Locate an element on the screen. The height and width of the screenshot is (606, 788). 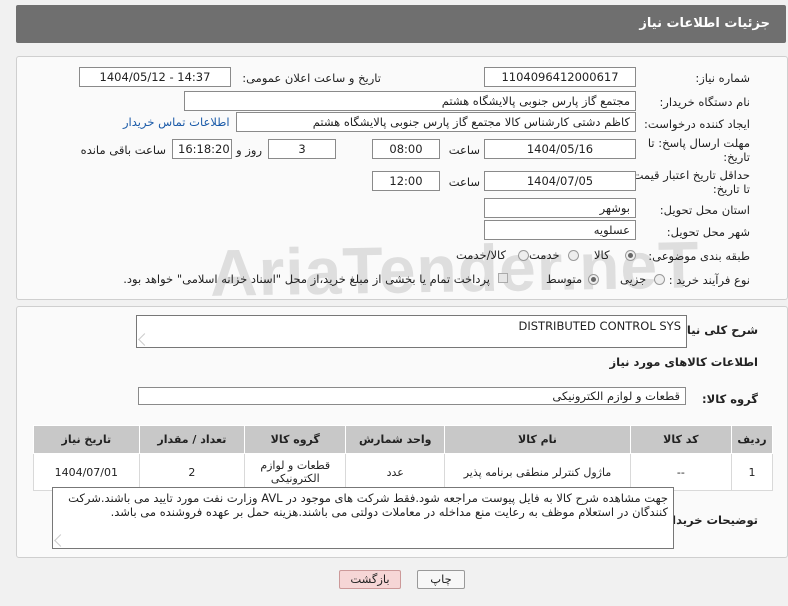
province-field: بوشهر is located at coordinates (560, 208).